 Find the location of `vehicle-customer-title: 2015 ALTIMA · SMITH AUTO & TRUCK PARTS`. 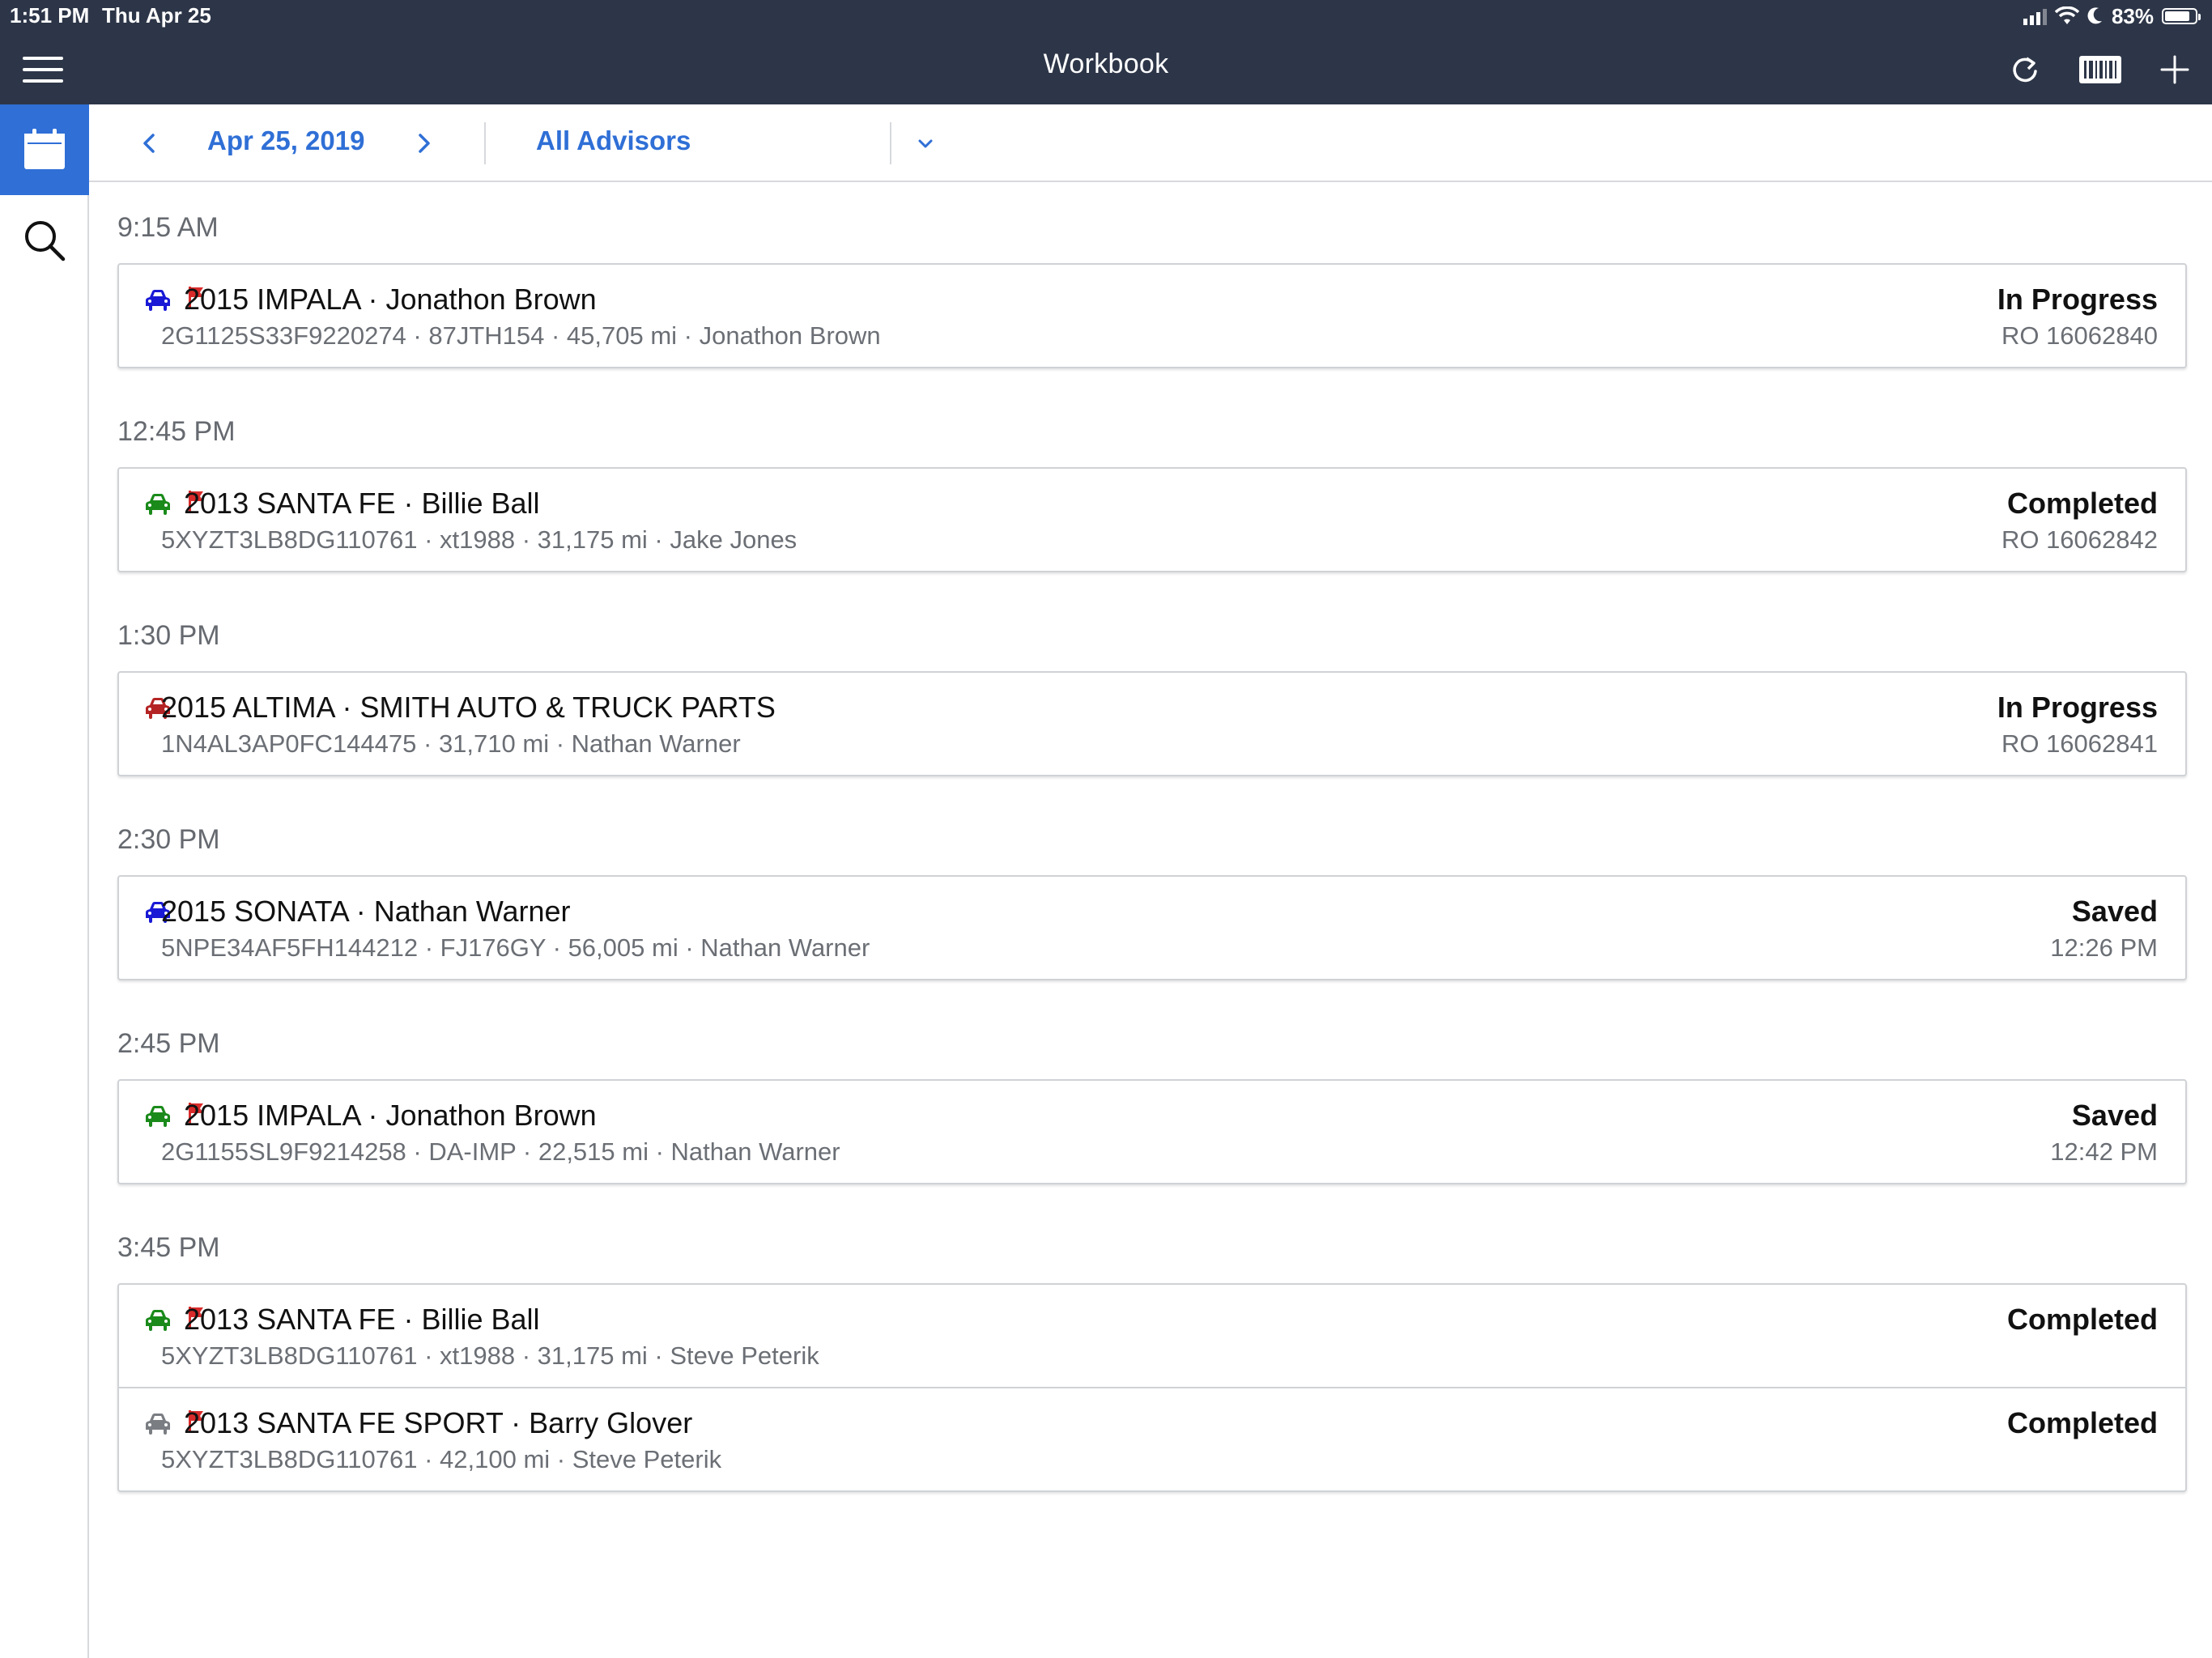

vehicle-customer-title: 2015 ALTIMA · SMITH AUTO & TRUCK PARTS is located at coordinates (468, 707).